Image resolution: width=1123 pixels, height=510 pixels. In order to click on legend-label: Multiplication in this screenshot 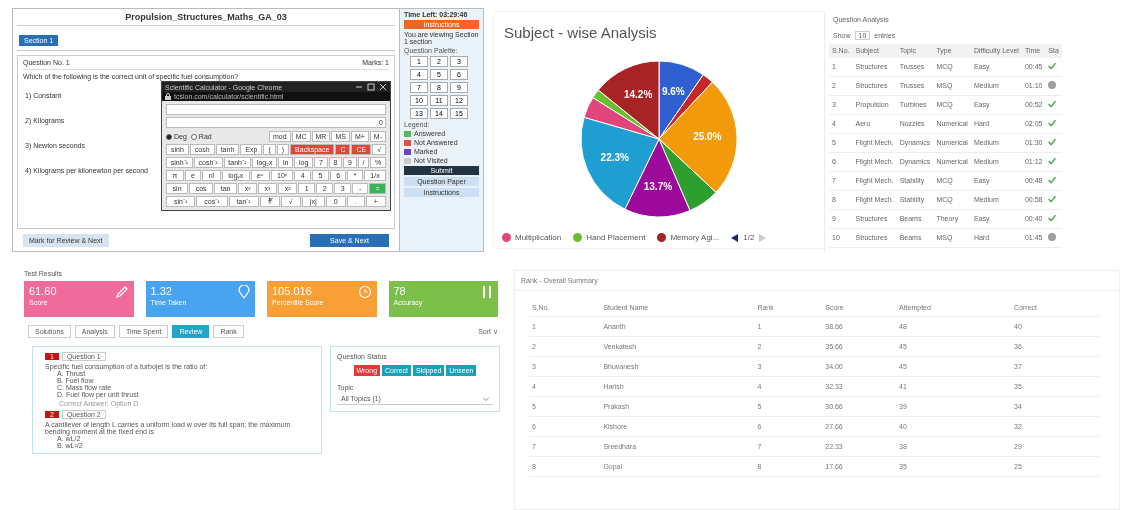, I will do `click(538, 237)`.